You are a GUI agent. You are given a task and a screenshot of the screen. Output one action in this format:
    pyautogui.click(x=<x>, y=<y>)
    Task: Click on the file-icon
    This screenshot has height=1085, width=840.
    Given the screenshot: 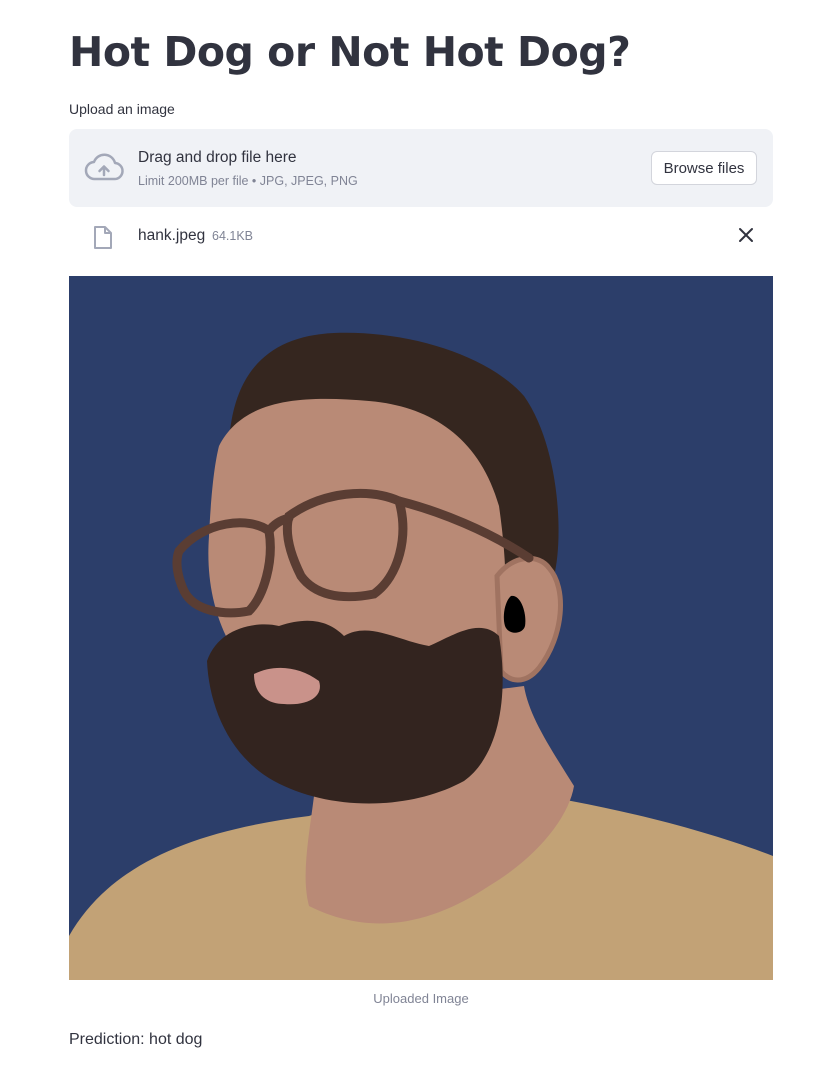 What is the action you would take?
    pyautogui.click(x=103, y=237)
    